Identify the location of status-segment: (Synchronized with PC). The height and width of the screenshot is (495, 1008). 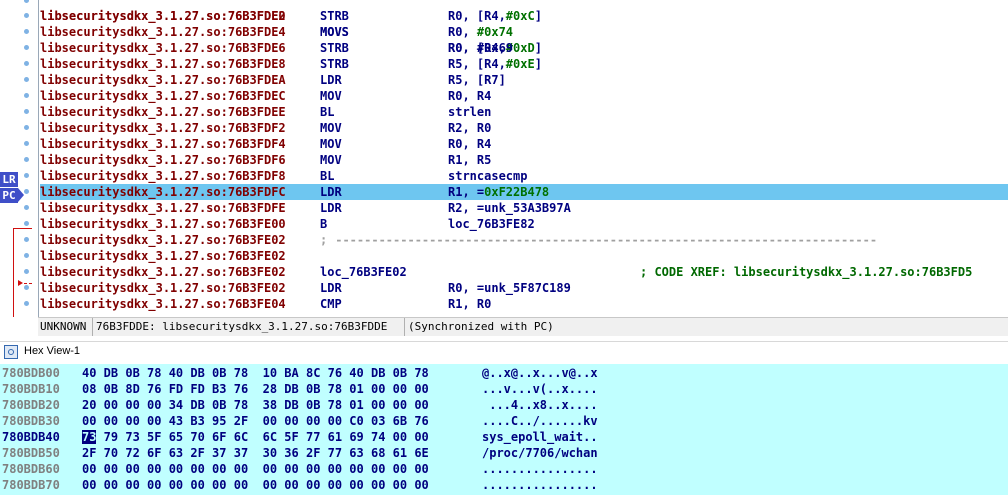
(481, 326).